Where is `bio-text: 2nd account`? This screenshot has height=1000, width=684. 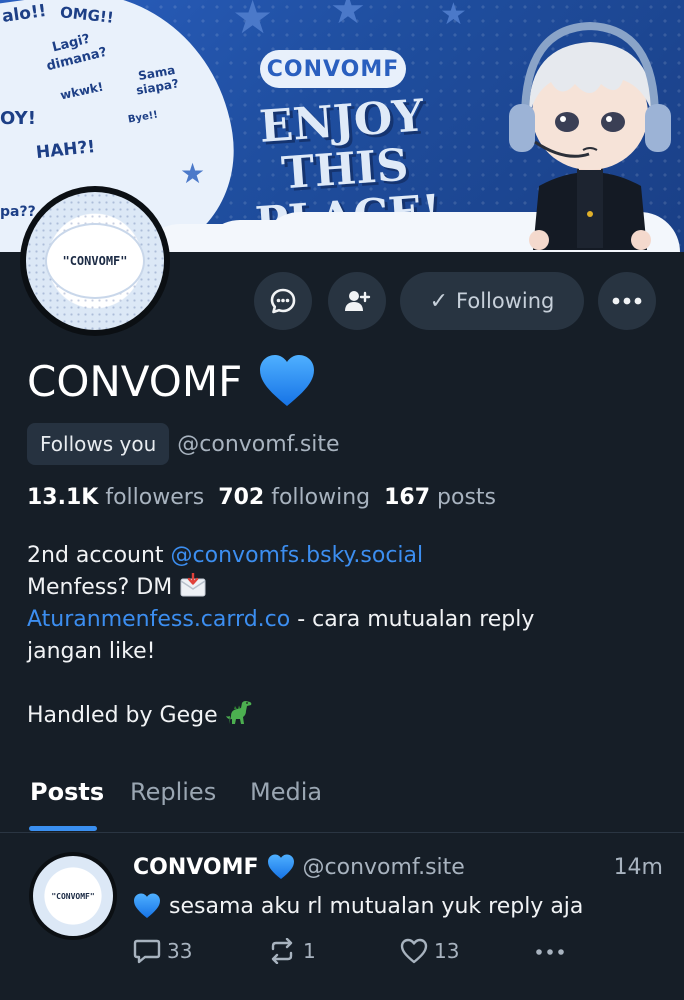
bio-text: 2nd account is located at coordinates (99, 555).